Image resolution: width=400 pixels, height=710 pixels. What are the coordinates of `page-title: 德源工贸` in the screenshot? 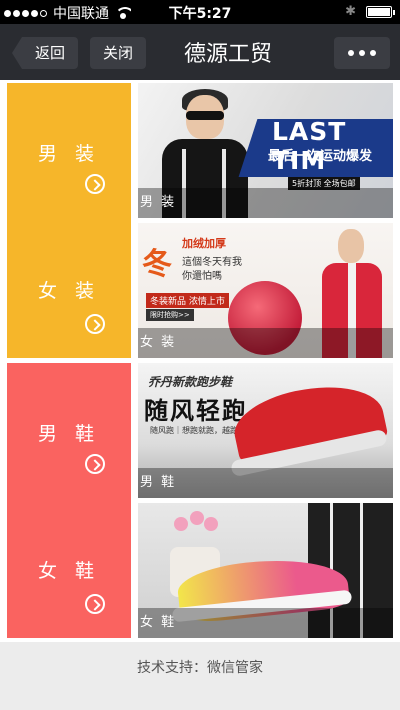 It's located at (227, 54).